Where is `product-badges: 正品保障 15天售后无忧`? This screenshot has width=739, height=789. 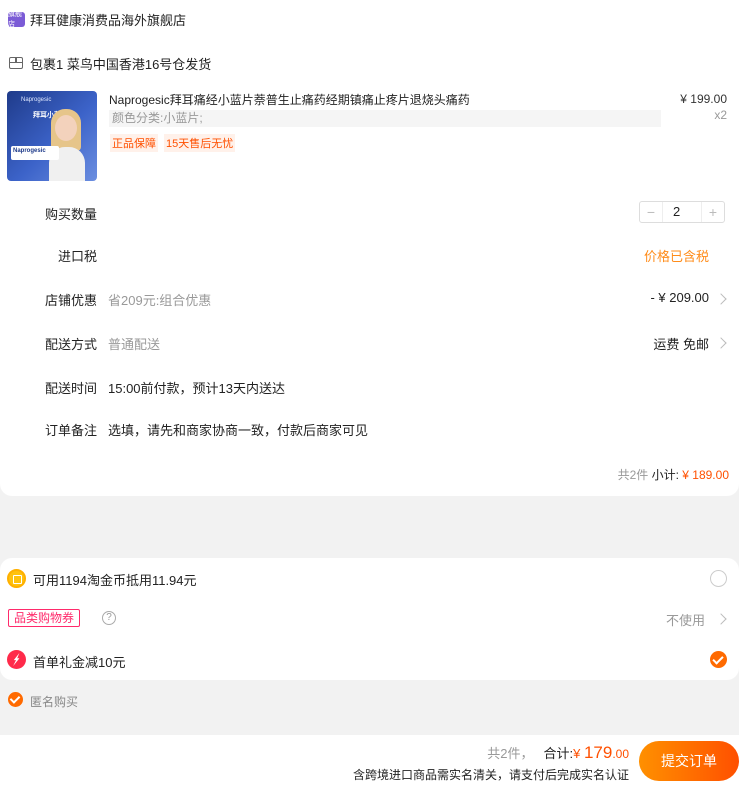
product-badges: 正品保障 15天售后无忧 is located at coordinates (173, 143).